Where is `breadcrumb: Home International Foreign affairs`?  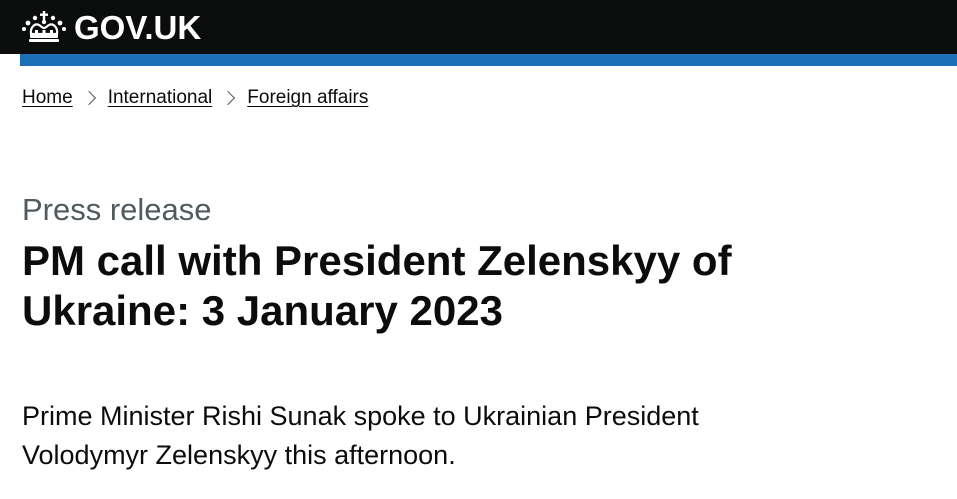
breadcrumb: Home International Foreign affairs is located at coordinates (195, 98).